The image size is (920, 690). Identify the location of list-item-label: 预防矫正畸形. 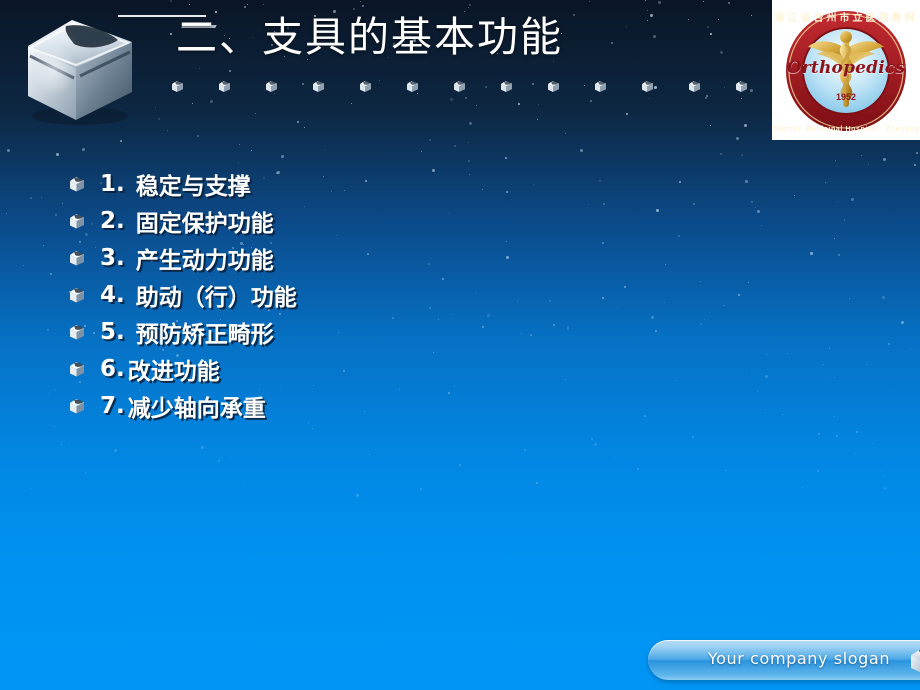
(204, 334).